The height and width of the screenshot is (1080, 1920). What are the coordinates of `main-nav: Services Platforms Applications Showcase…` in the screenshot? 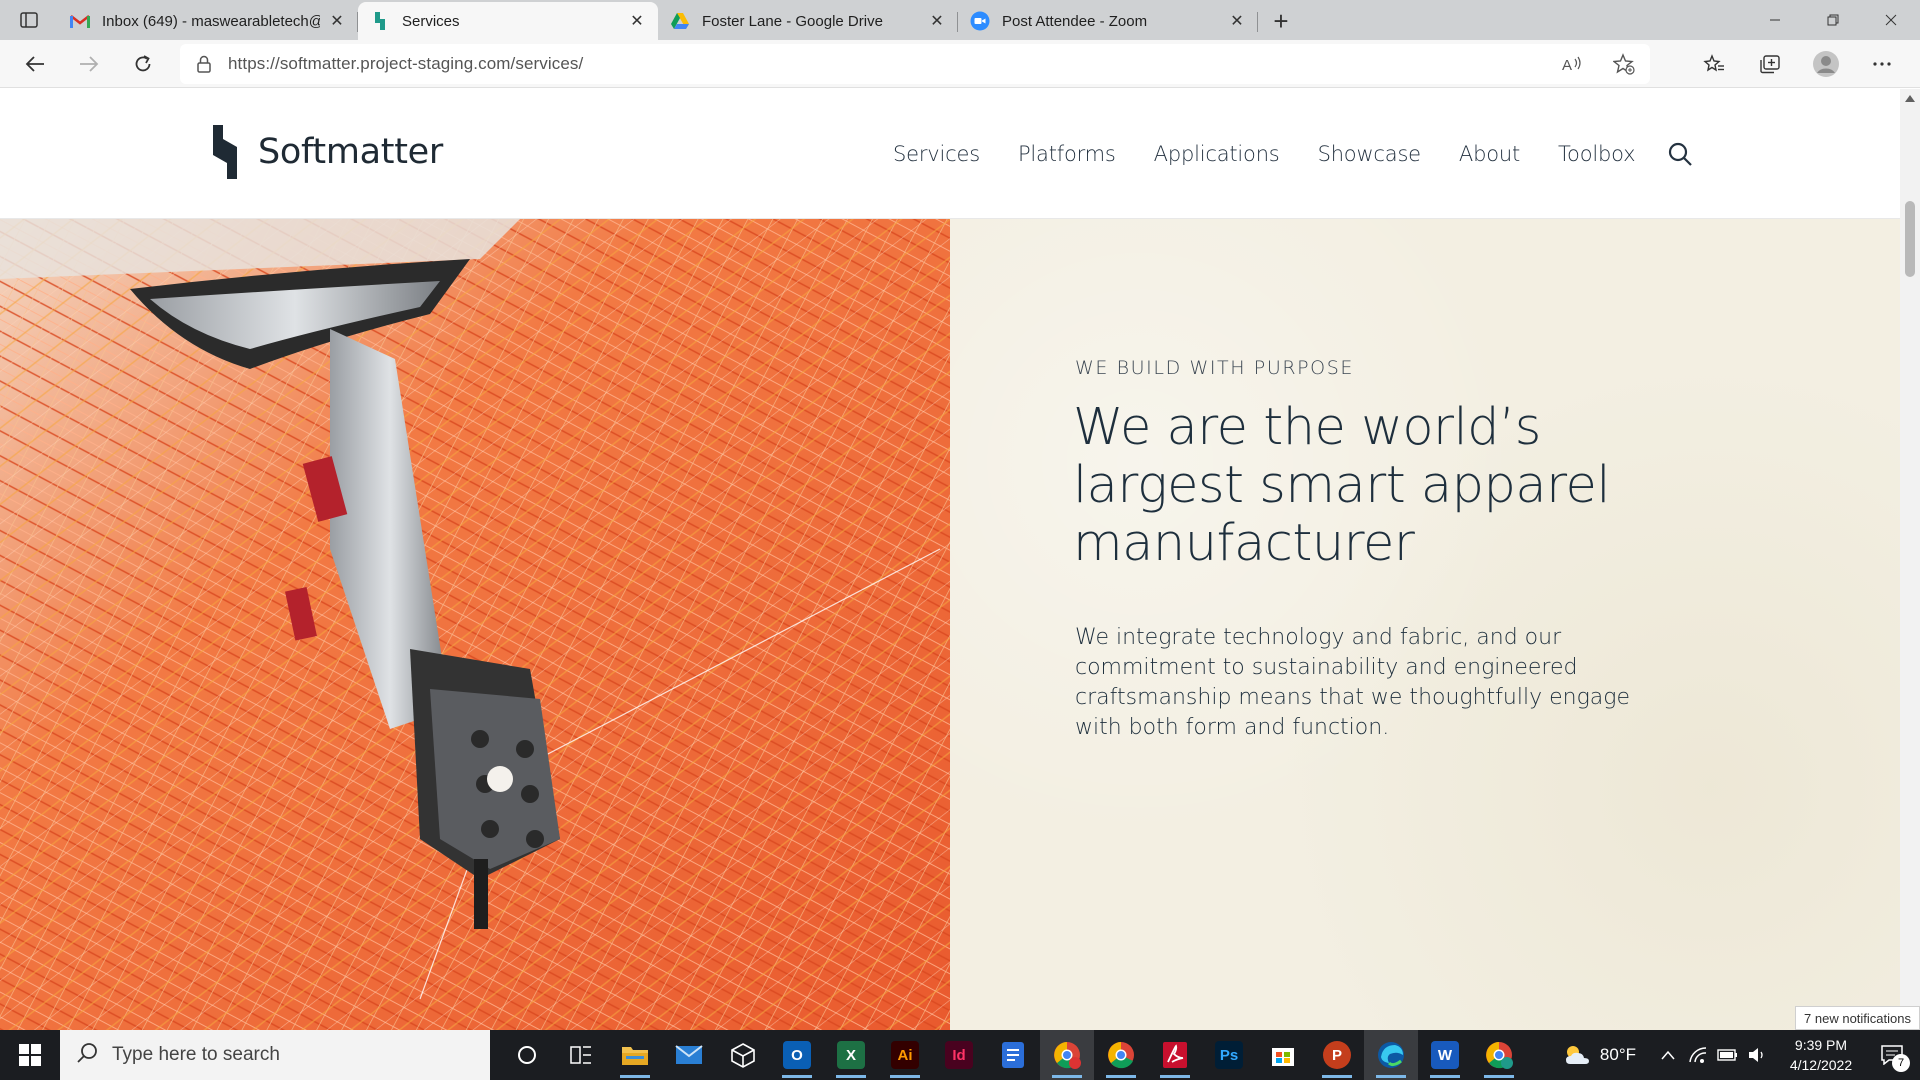 It's located at (1294, 154).